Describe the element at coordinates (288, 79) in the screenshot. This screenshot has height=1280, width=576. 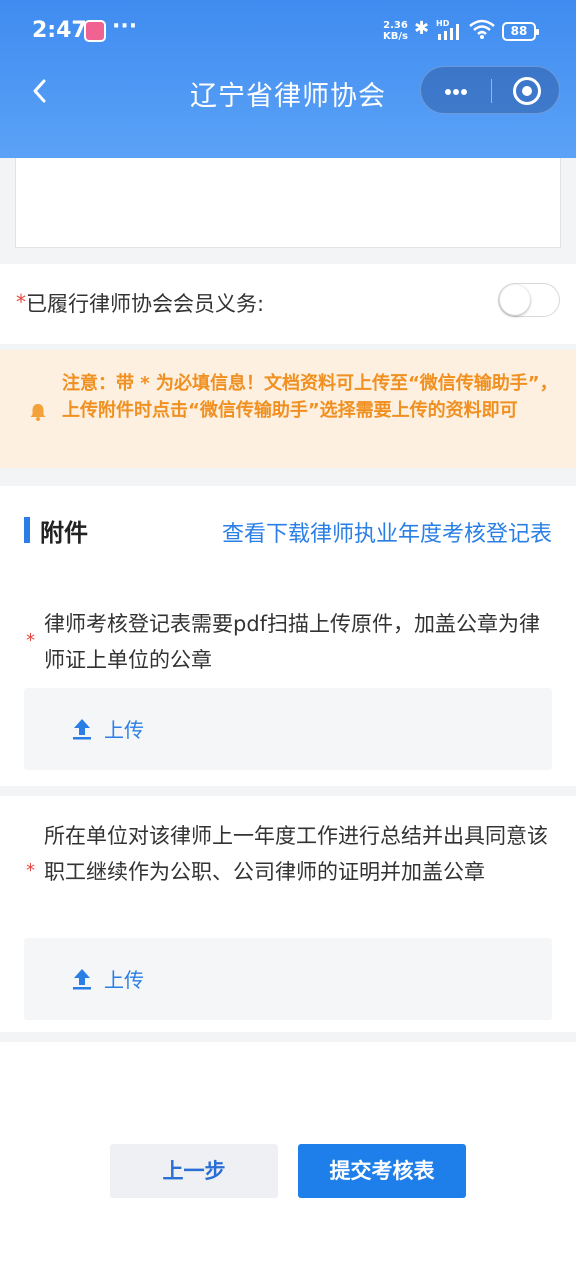
I see `app-header: 2:47 ··· 2.36 KB/s ✱ HD 88 辽宁省律师协会` at that location.